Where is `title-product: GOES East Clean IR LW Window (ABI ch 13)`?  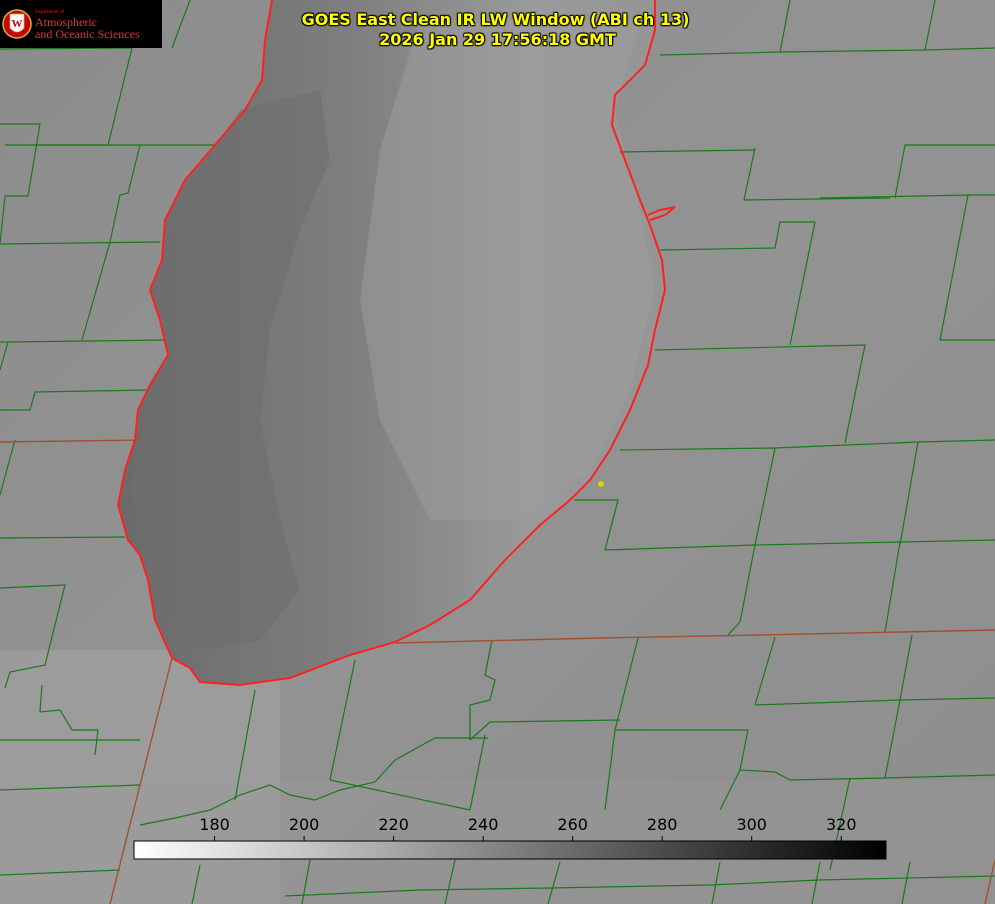
title-product: GOES East Clean IR LW Window (ABI ch 13) is located at coordinates (495, 19).